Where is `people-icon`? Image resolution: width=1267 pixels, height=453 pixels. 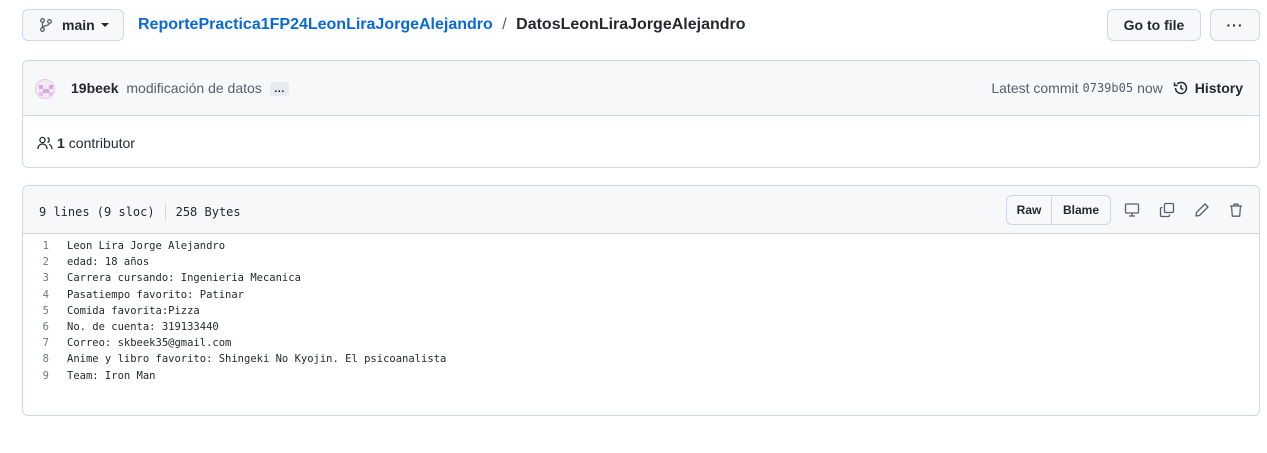 people-icon is located at coordinates (45, 142).